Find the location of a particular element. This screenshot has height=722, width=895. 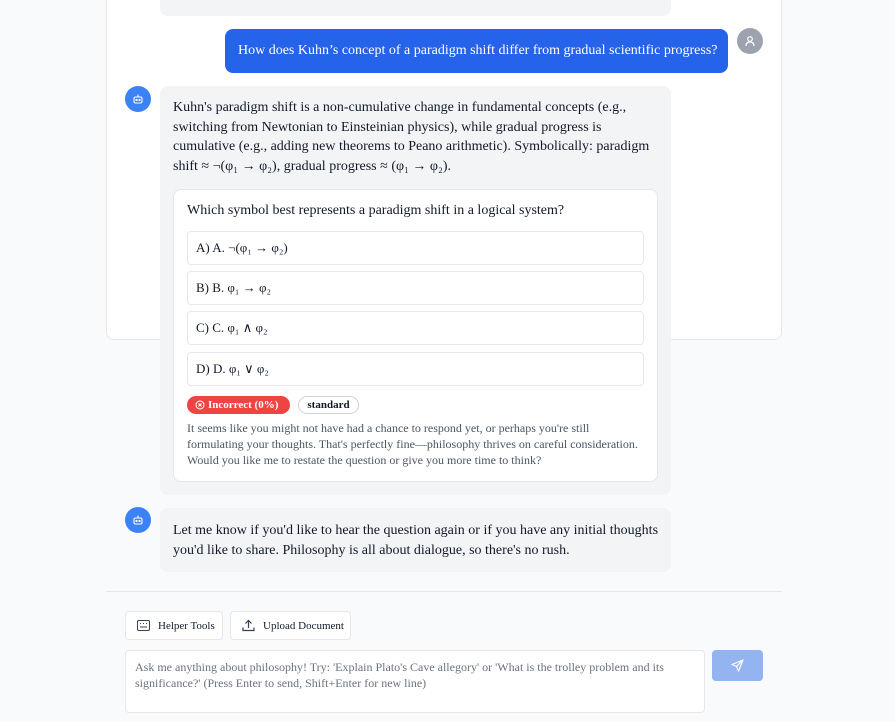

helper-tools-button: Helper Tools is located at coordinates (174, 625).